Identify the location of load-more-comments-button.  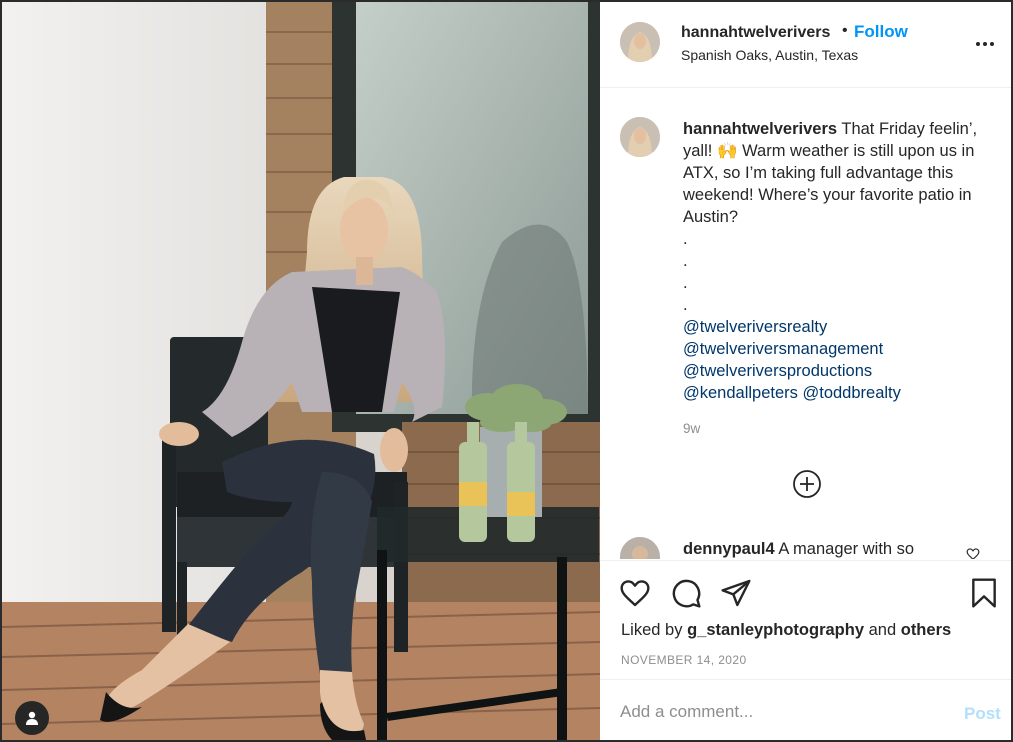
(807, 484).